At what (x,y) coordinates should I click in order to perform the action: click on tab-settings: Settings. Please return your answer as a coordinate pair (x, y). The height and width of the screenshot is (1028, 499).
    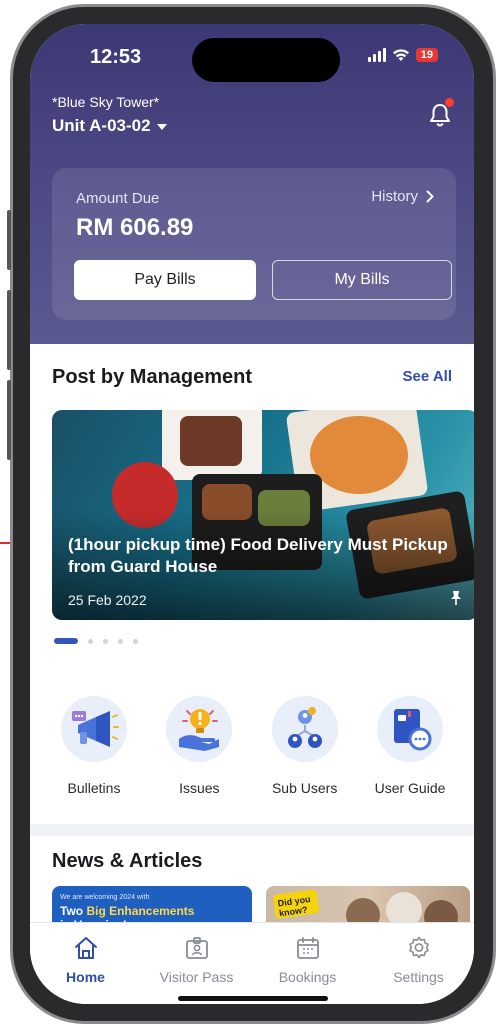
    Looking at the image, I should click on (419, 969).